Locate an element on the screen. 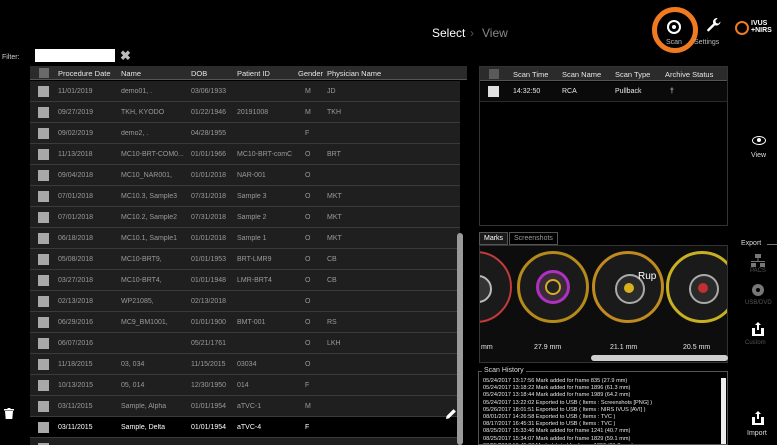  table-row: 03/11/2015 Sample, Delta 01/01/1954 aTVC-4 F is located at coordinates (245, 427).